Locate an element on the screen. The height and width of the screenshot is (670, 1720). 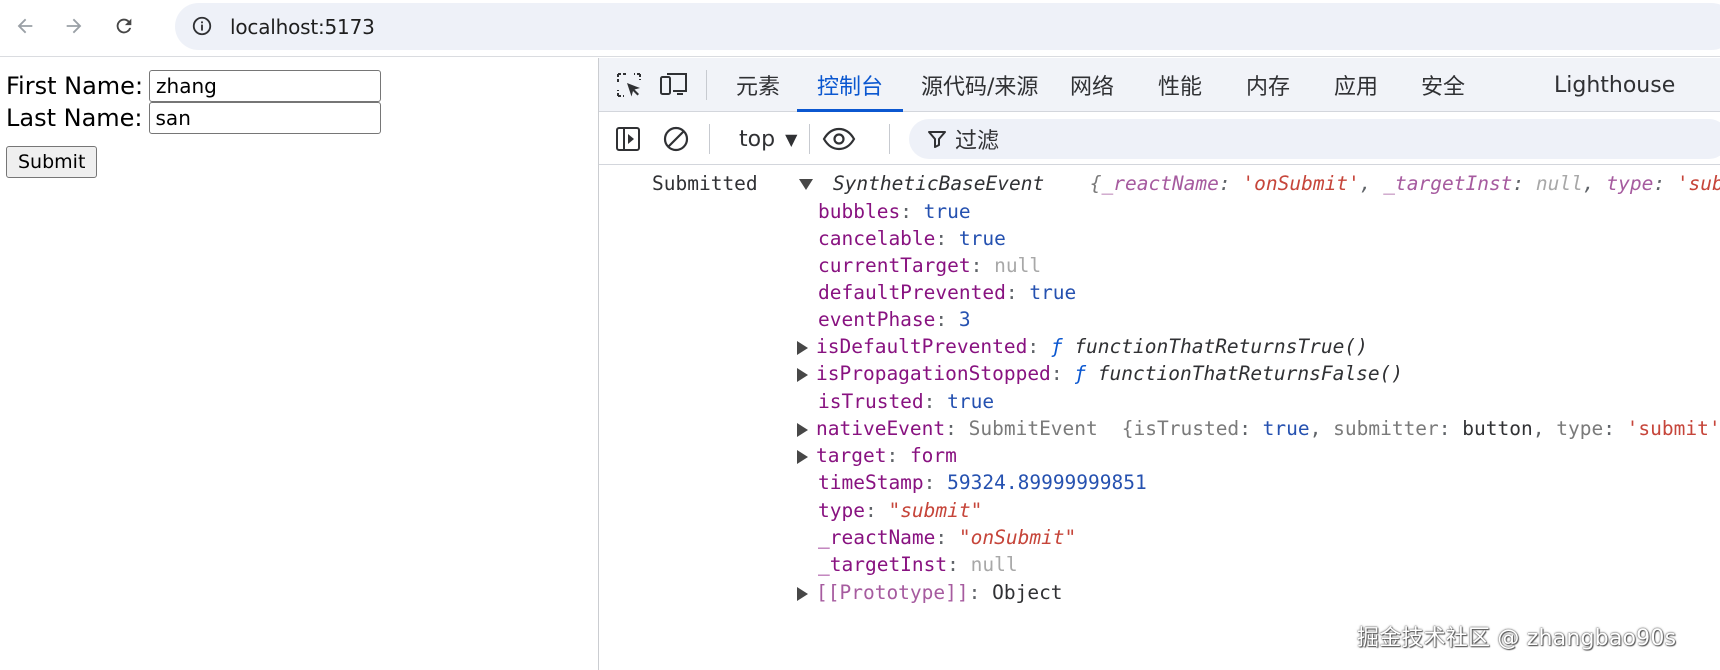
device-mode-icon is located at coordinates (673, 84).